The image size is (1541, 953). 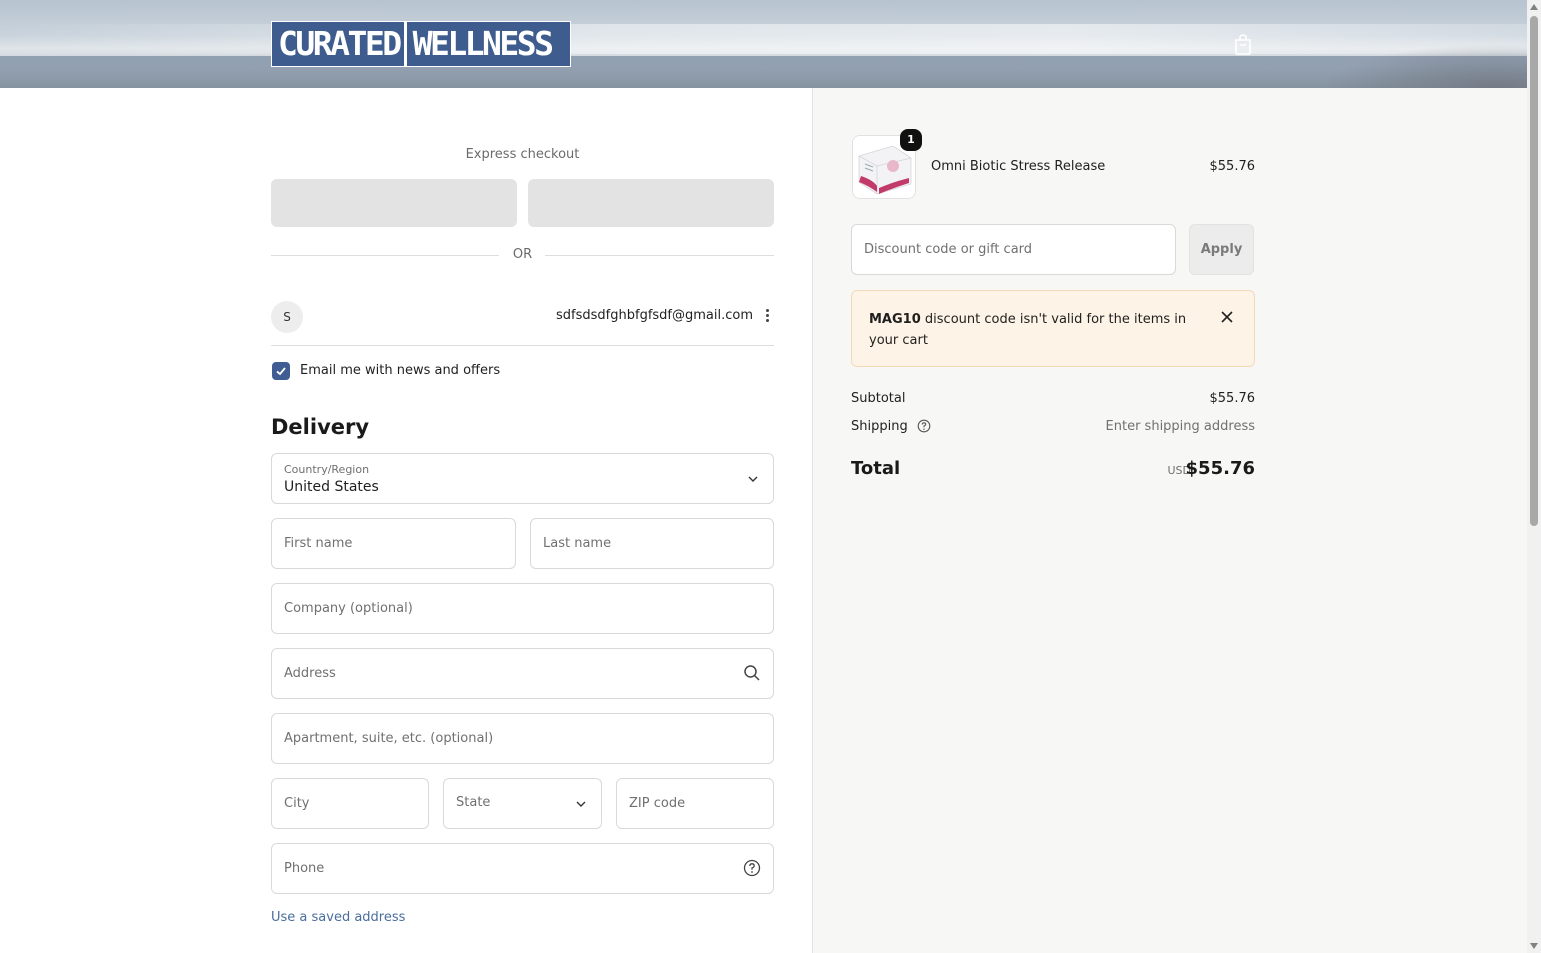 What do you see at coordinates (393, 543) in the screenshot?
I see `first-name-field: First name` at bounding box center [393, 543].